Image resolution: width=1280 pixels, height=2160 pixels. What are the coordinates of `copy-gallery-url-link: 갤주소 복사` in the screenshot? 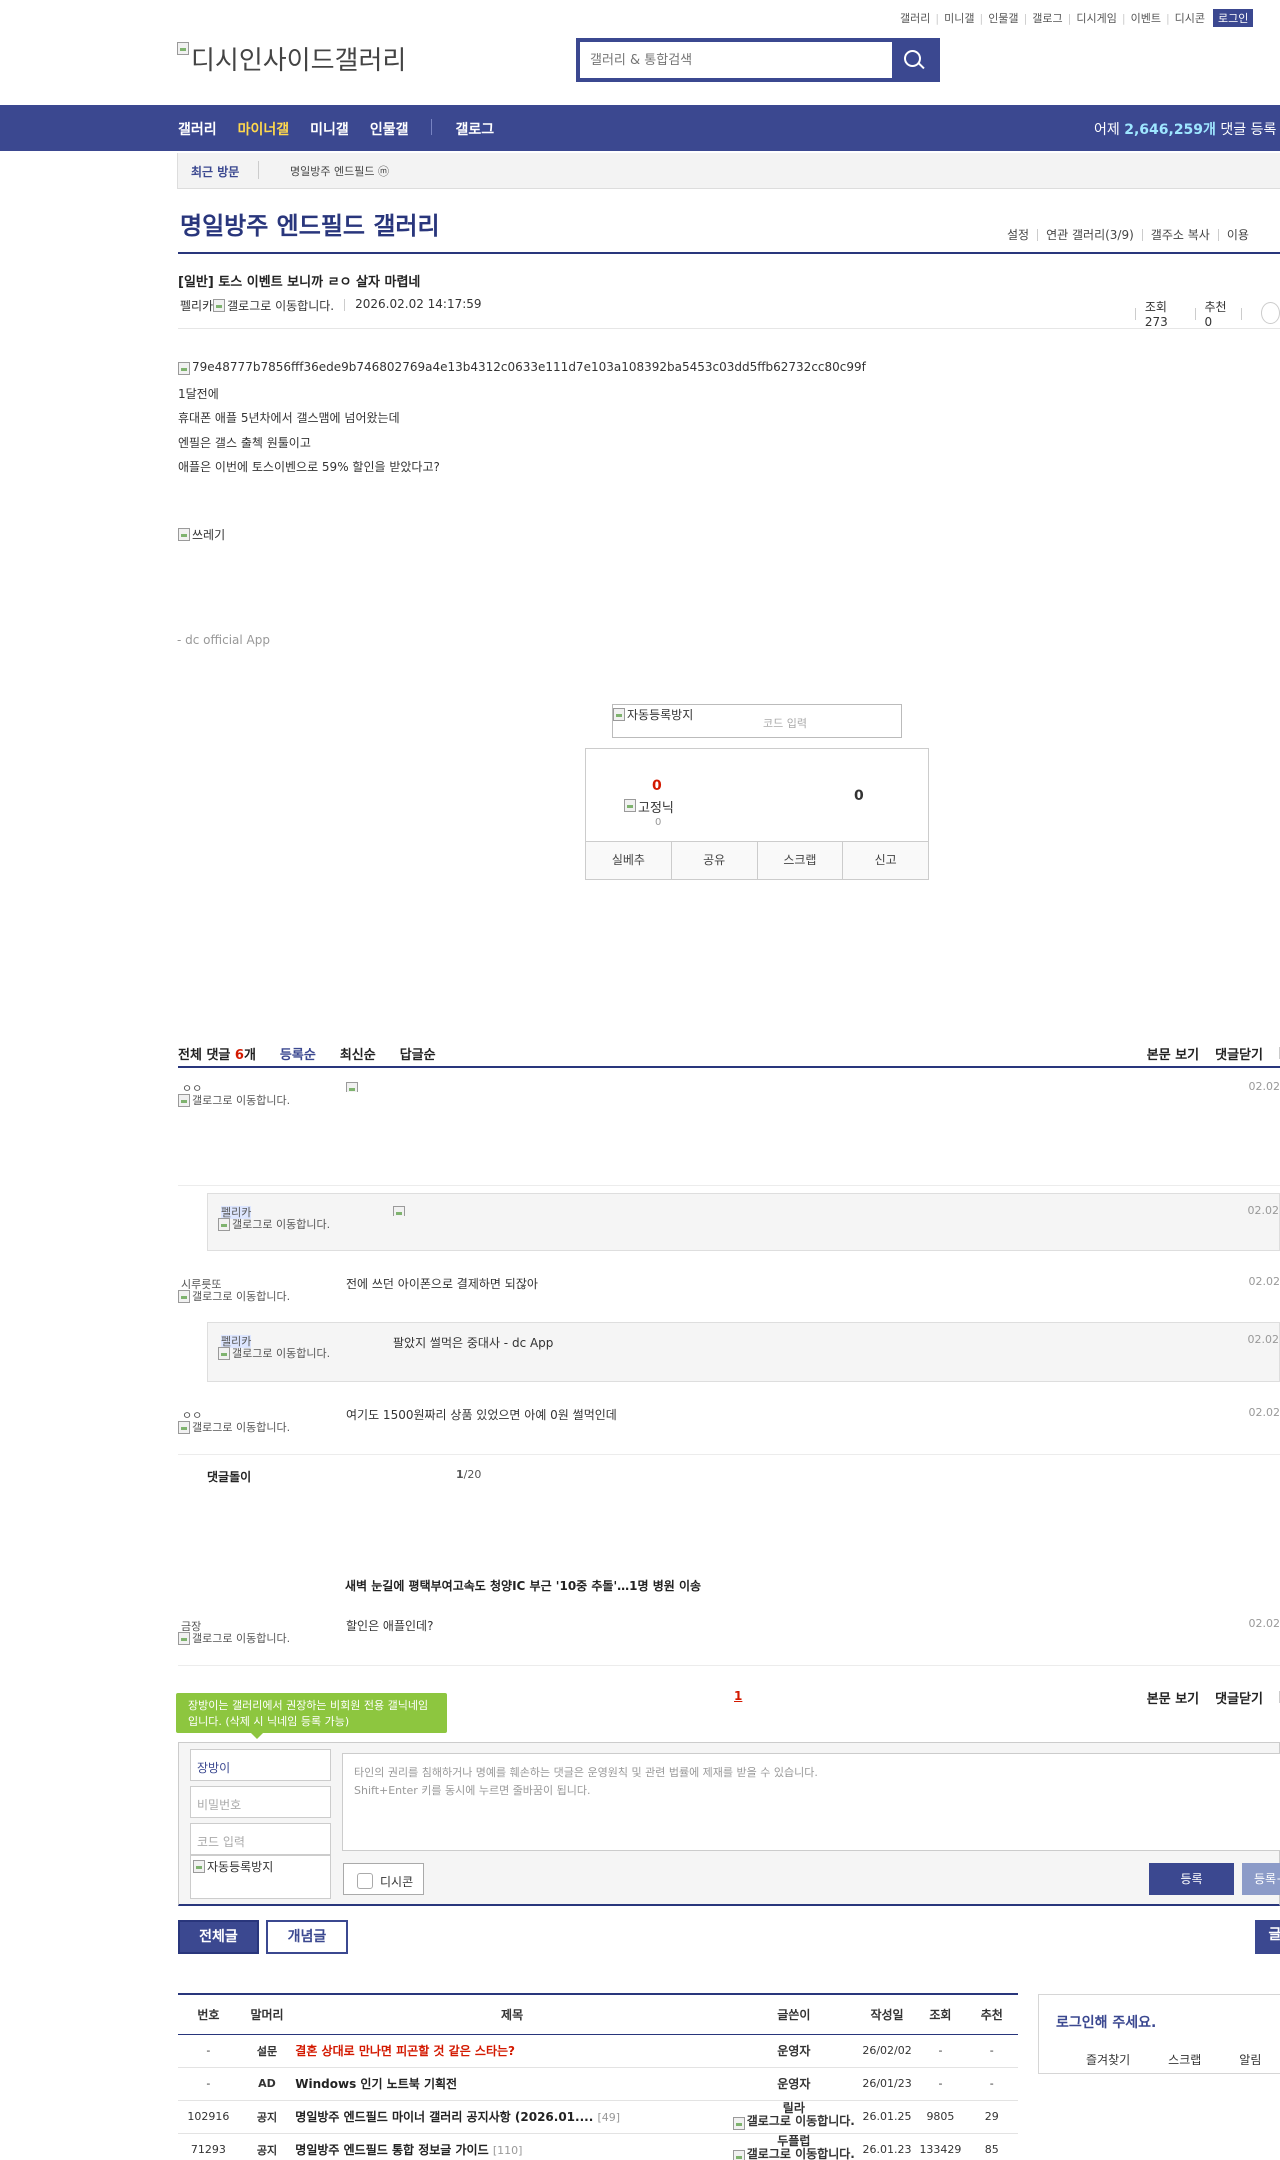 It's located at (1180, 234).